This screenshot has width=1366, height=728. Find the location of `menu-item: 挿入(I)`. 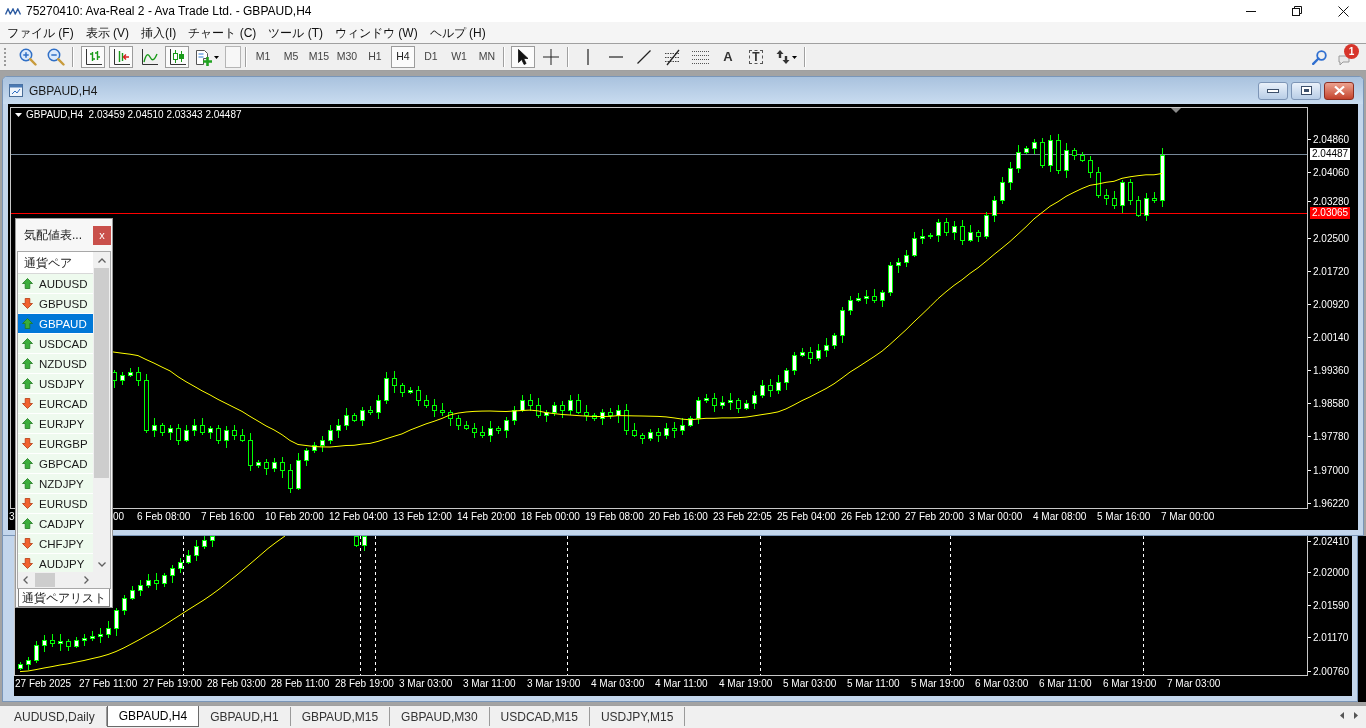

menu-item: 挿入(I) is located at coordinates (159, 32).